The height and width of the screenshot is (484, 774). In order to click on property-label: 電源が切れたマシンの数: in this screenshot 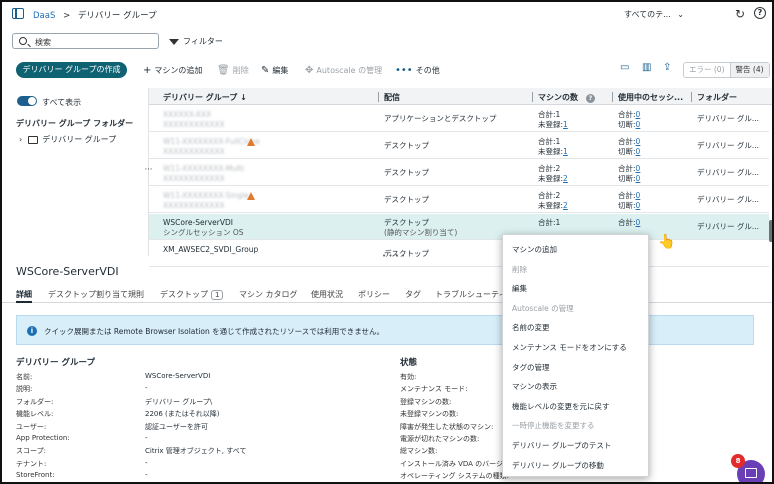, I will do `click(440, 439)`.